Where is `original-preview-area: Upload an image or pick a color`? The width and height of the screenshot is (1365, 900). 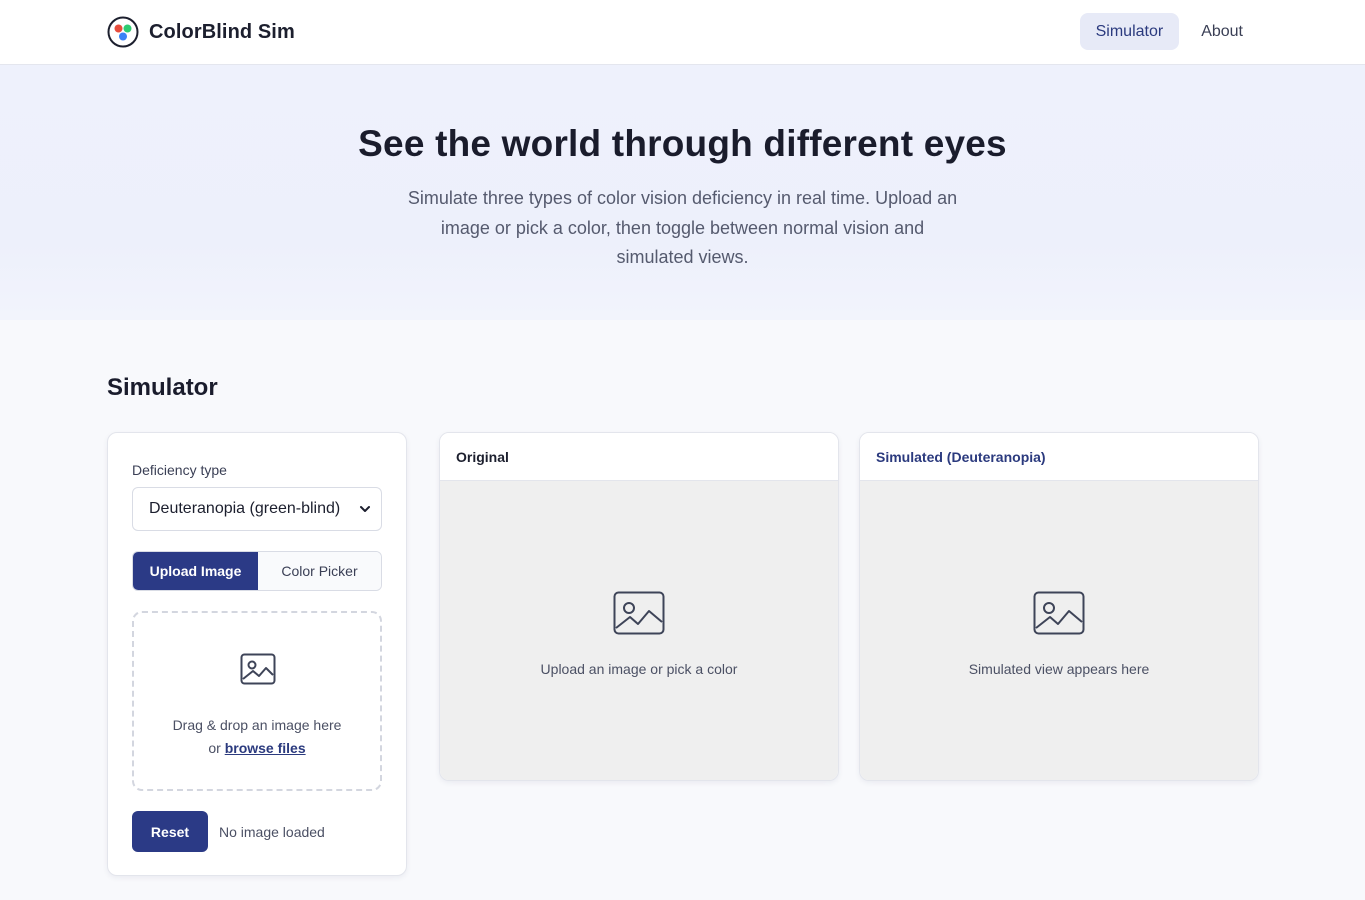
original-preview-area: Upload an image or pick a color is located at coordinates (639, 630).